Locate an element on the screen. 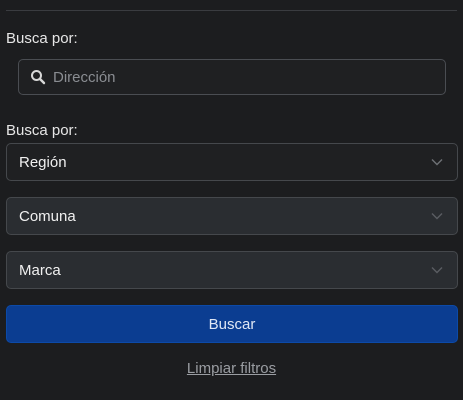 This screenshot has width=463, height=400. clear-filters-link: Limpiar filtros is located at coordinates (231, 368).